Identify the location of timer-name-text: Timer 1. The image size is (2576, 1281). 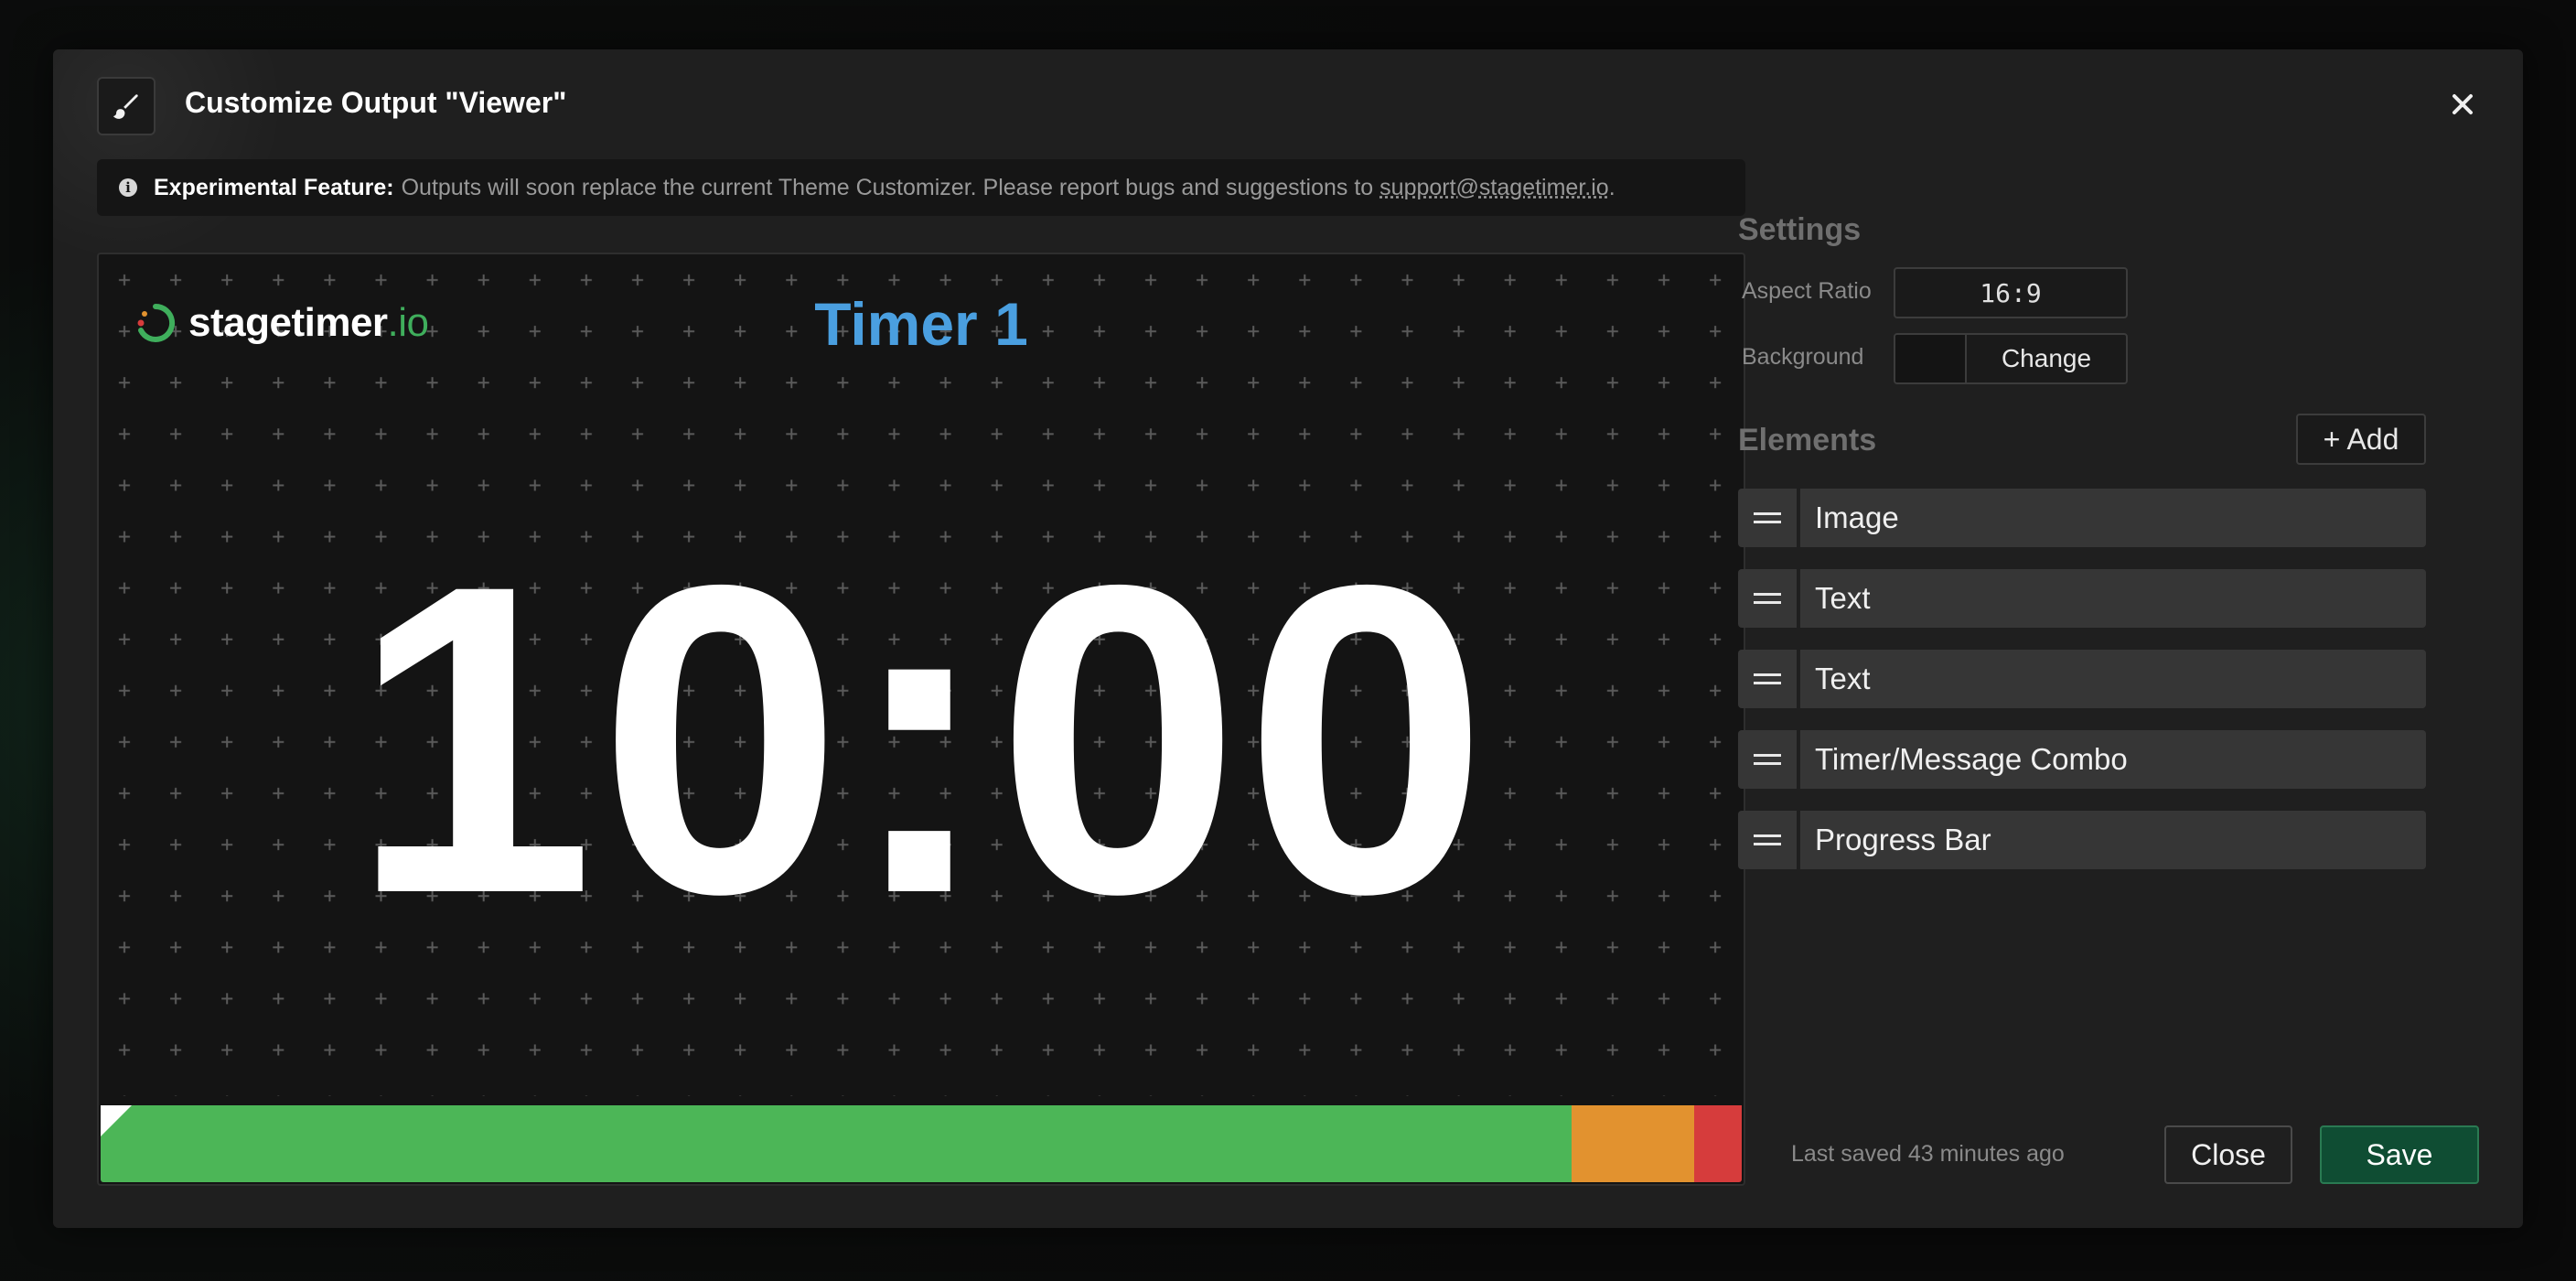
(921, 324).